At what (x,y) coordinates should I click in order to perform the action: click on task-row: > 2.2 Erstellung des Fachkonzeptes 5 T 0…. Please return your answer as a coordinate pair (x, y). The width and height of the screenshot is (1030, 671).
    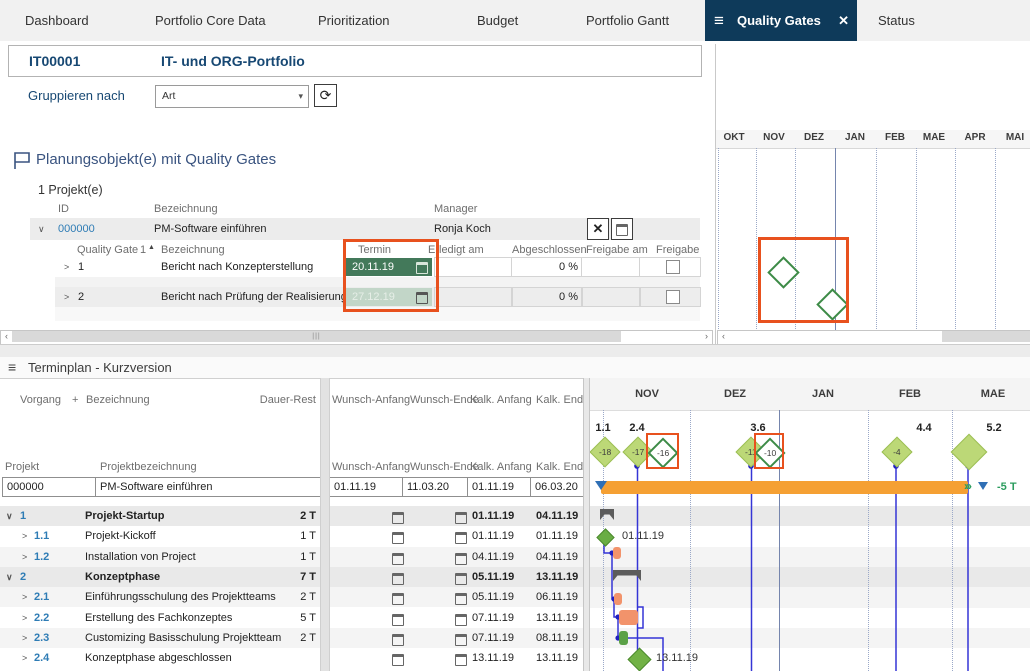
    Looking at the image, I should click on (291, 618).